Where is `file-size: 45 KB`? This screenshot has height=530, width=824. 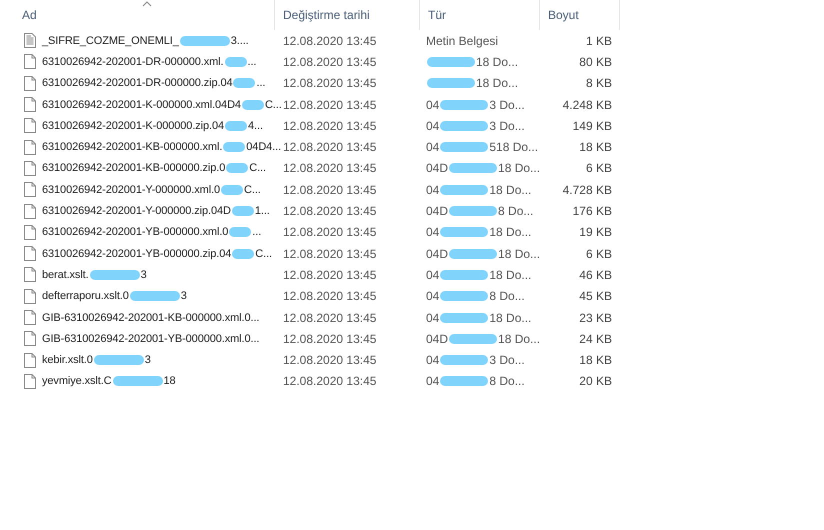 file-size: 45 KB is located at coordinates (595, 296).